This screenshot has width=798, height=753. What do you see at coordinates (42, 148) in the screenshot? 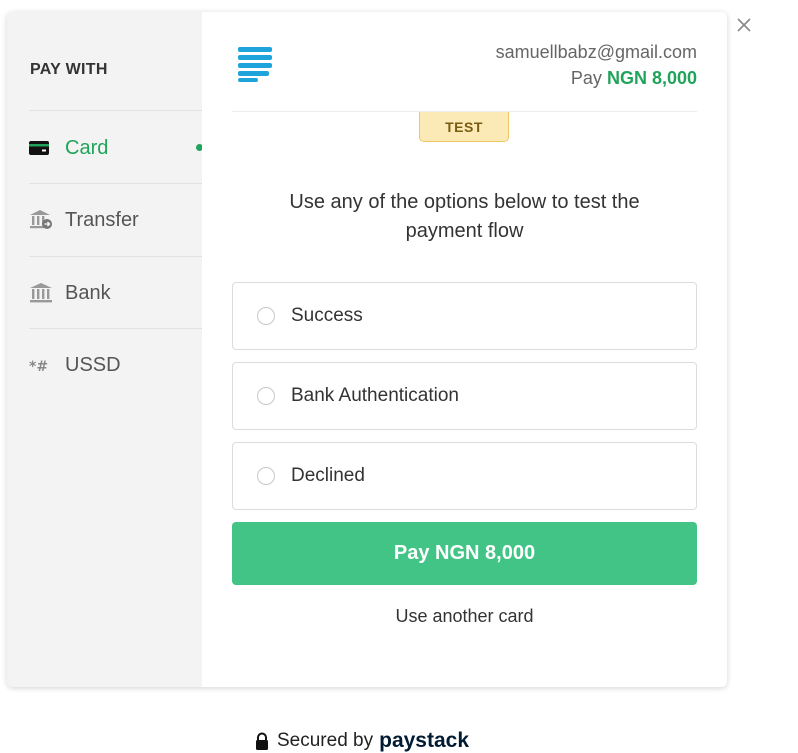
I see `card-icon` at bounding box center [42, 148].